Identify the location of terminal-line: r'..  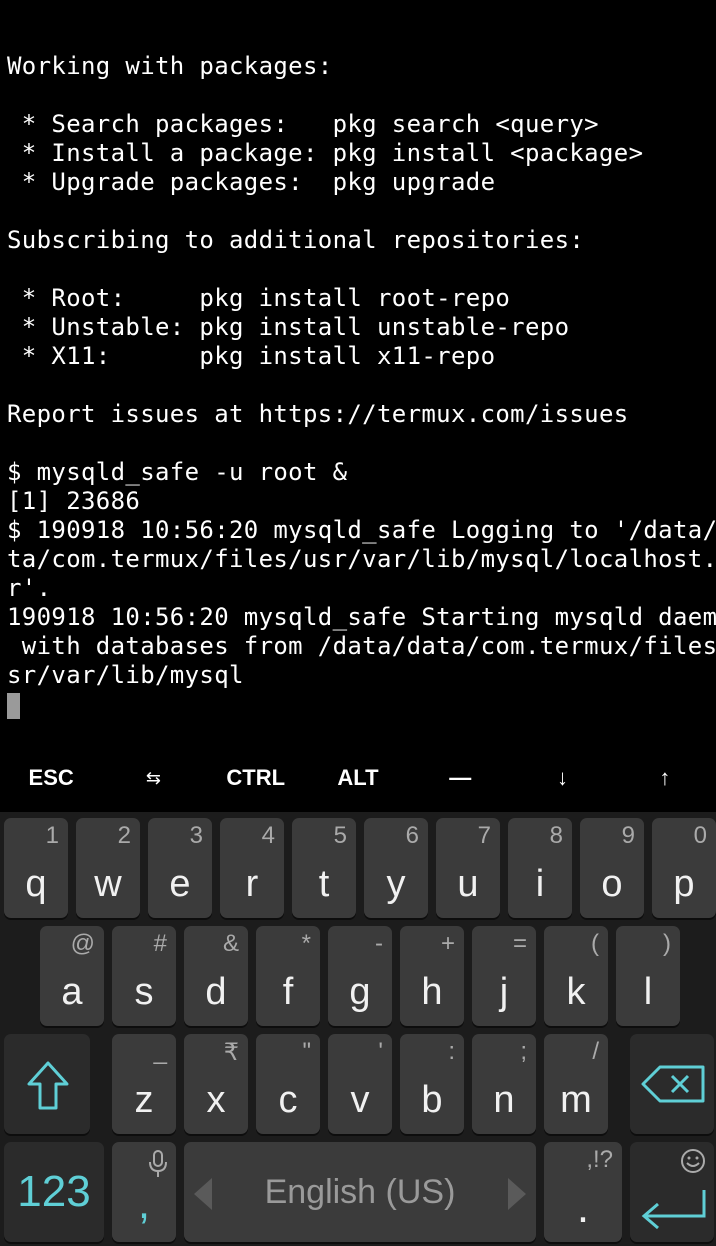
(29, 588).